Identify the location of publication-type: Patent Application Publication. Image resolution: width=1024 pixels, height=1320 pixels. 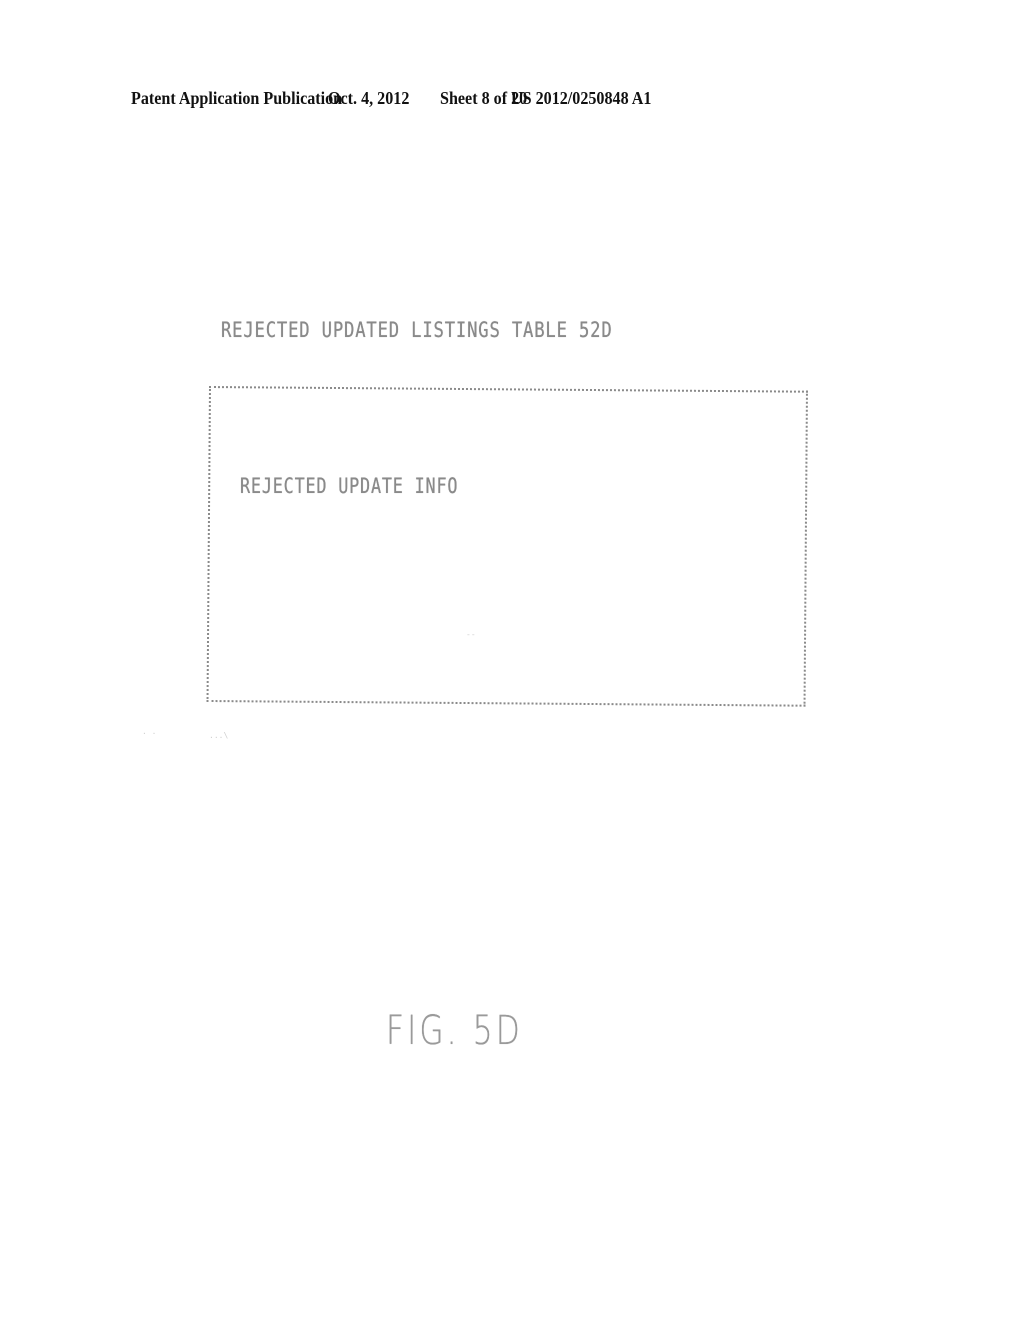
(237, 98).